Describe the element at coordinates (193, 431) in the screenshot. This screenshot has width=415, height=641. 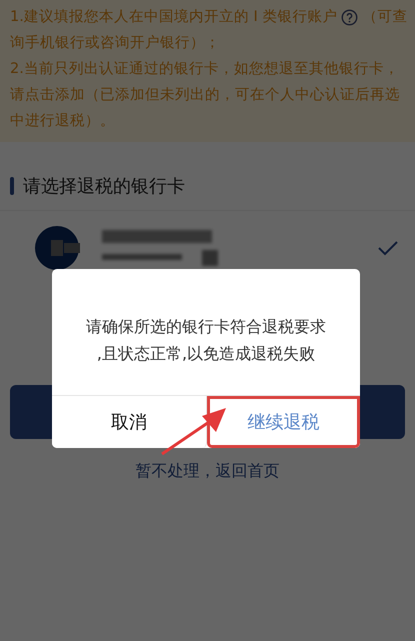
I see `arrow-annotation` at that location.